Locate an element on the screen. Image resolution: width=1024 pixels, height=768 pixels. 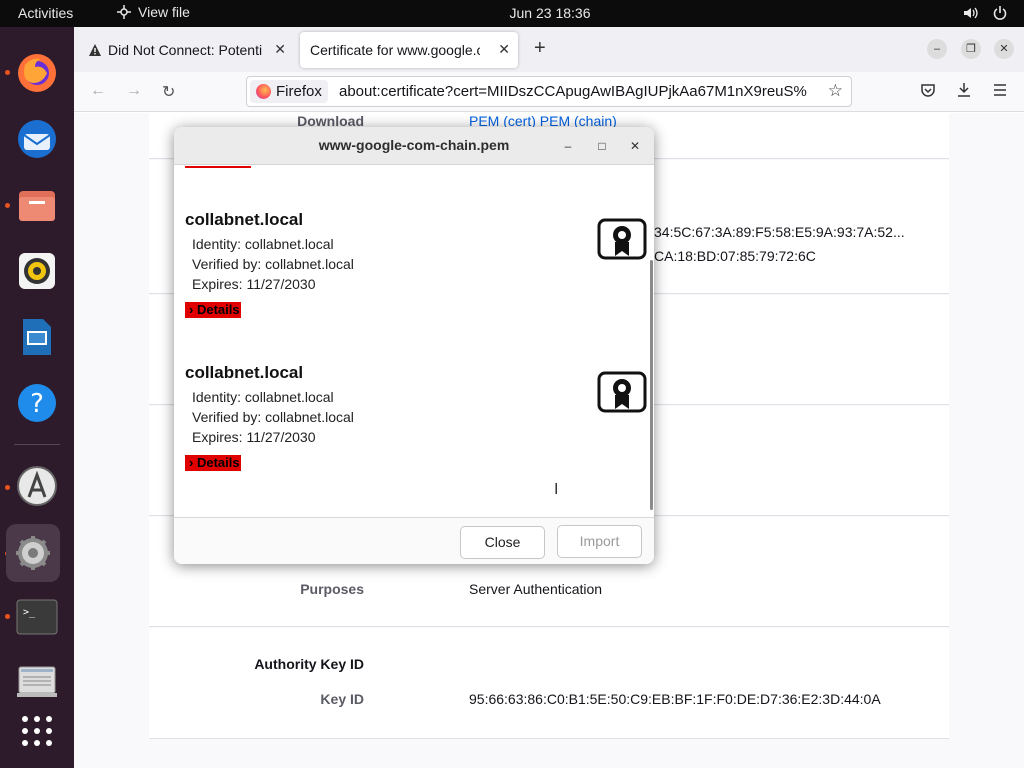
forward-icon: → is located at coordinates (134, 91).